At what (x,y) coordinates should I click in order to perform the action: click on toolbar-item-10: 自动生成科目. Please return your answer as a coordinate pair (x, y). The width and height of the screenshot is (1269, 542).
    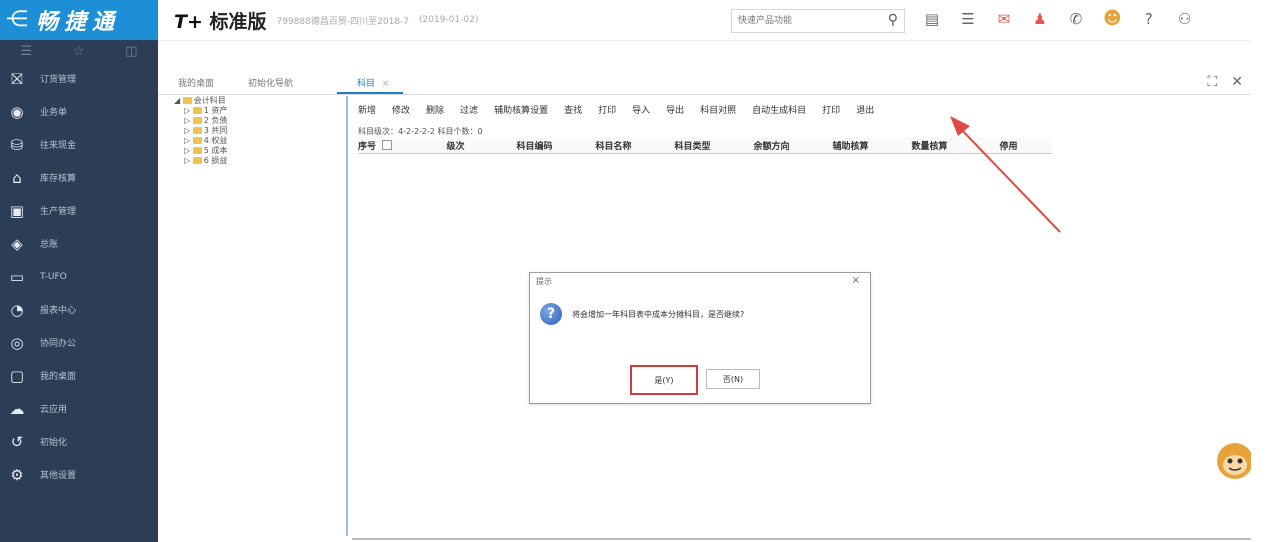
    Looking at the image, I should click on (779, 109).